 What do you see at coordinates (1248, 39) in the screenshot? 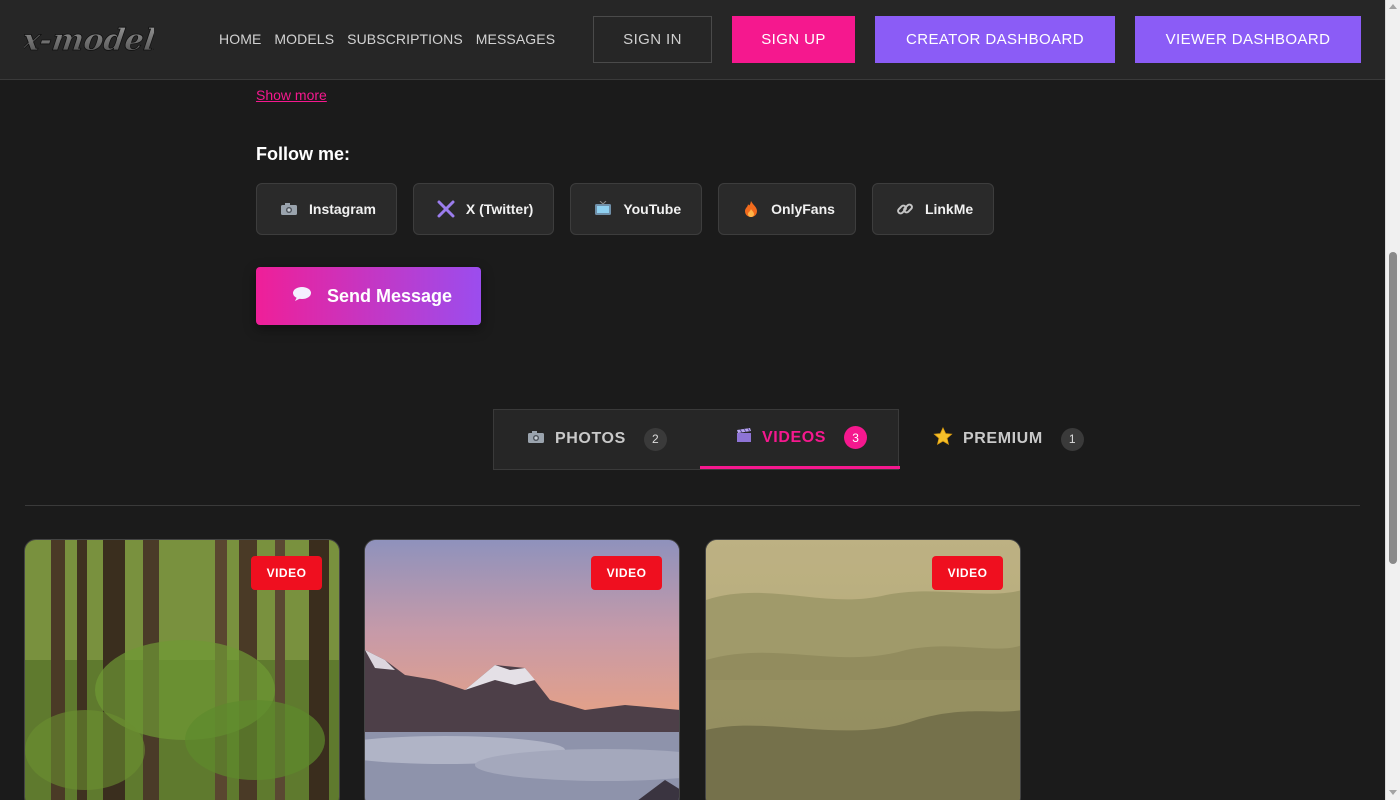
I see `viewer-dashboard-button: VIEWER DASHBOARD` at bounding box center [1248, 39].